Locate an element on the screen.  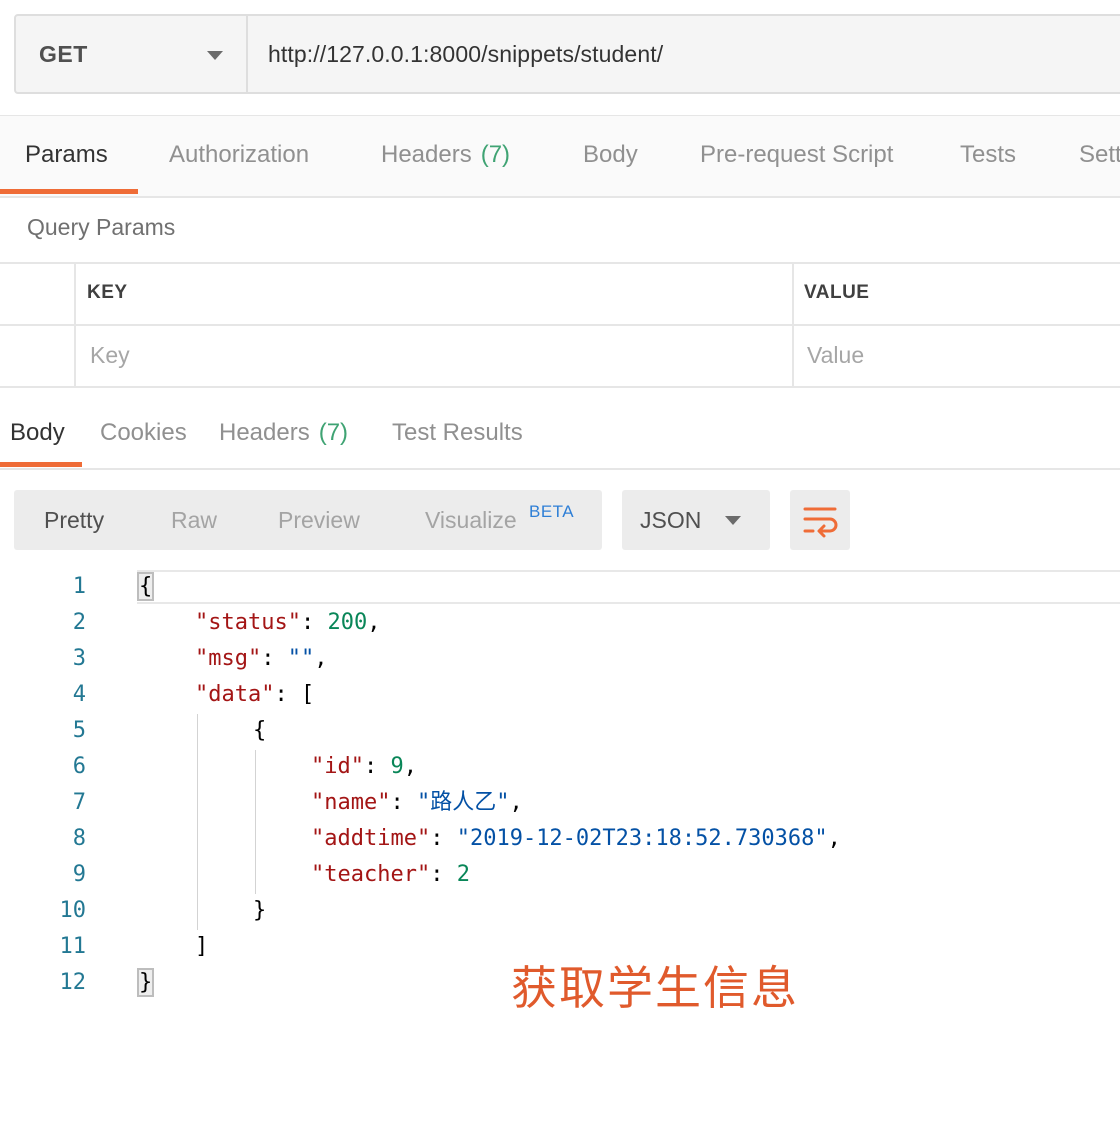
json-value: "2019-12-02T23:18:52.730368" is located at coordinates (642, 838).